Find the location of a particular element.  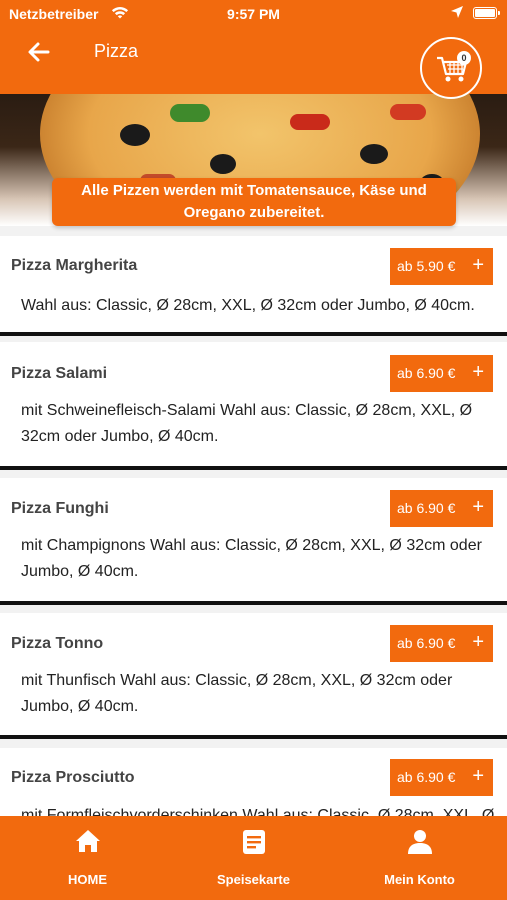

tab-label: Mein Konto is located at coordinates (419, 879).